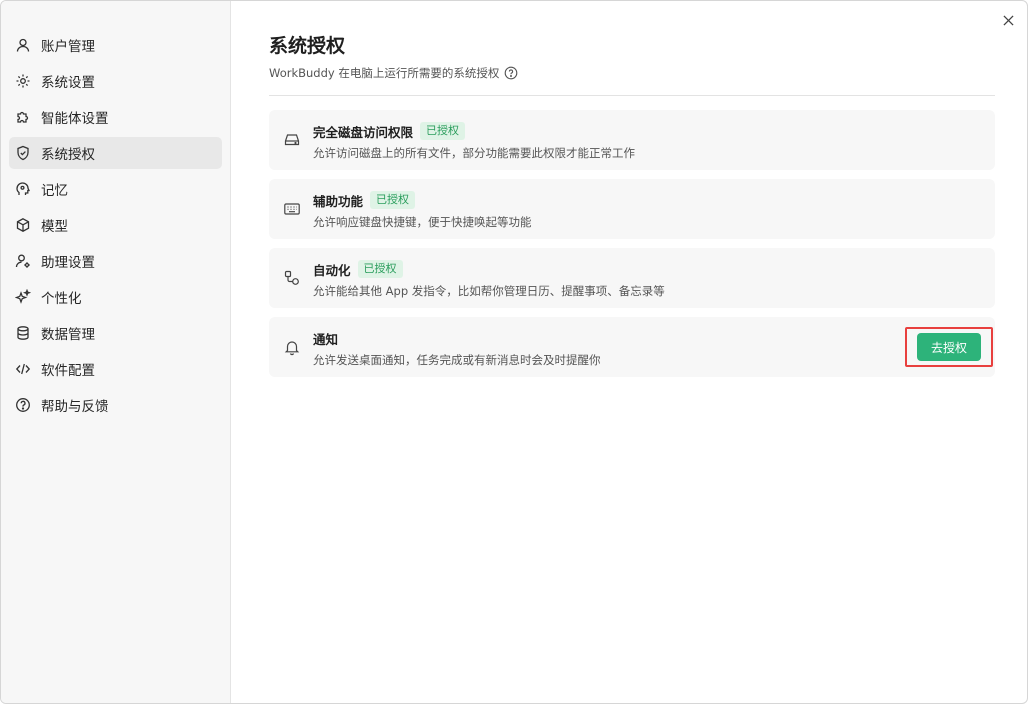 This screenshot has width=1028, height=704. What do you see at coordinates (332, 270) in the screenshot?
I see `permission-title: 自动化` at bounding box center [332, 270].